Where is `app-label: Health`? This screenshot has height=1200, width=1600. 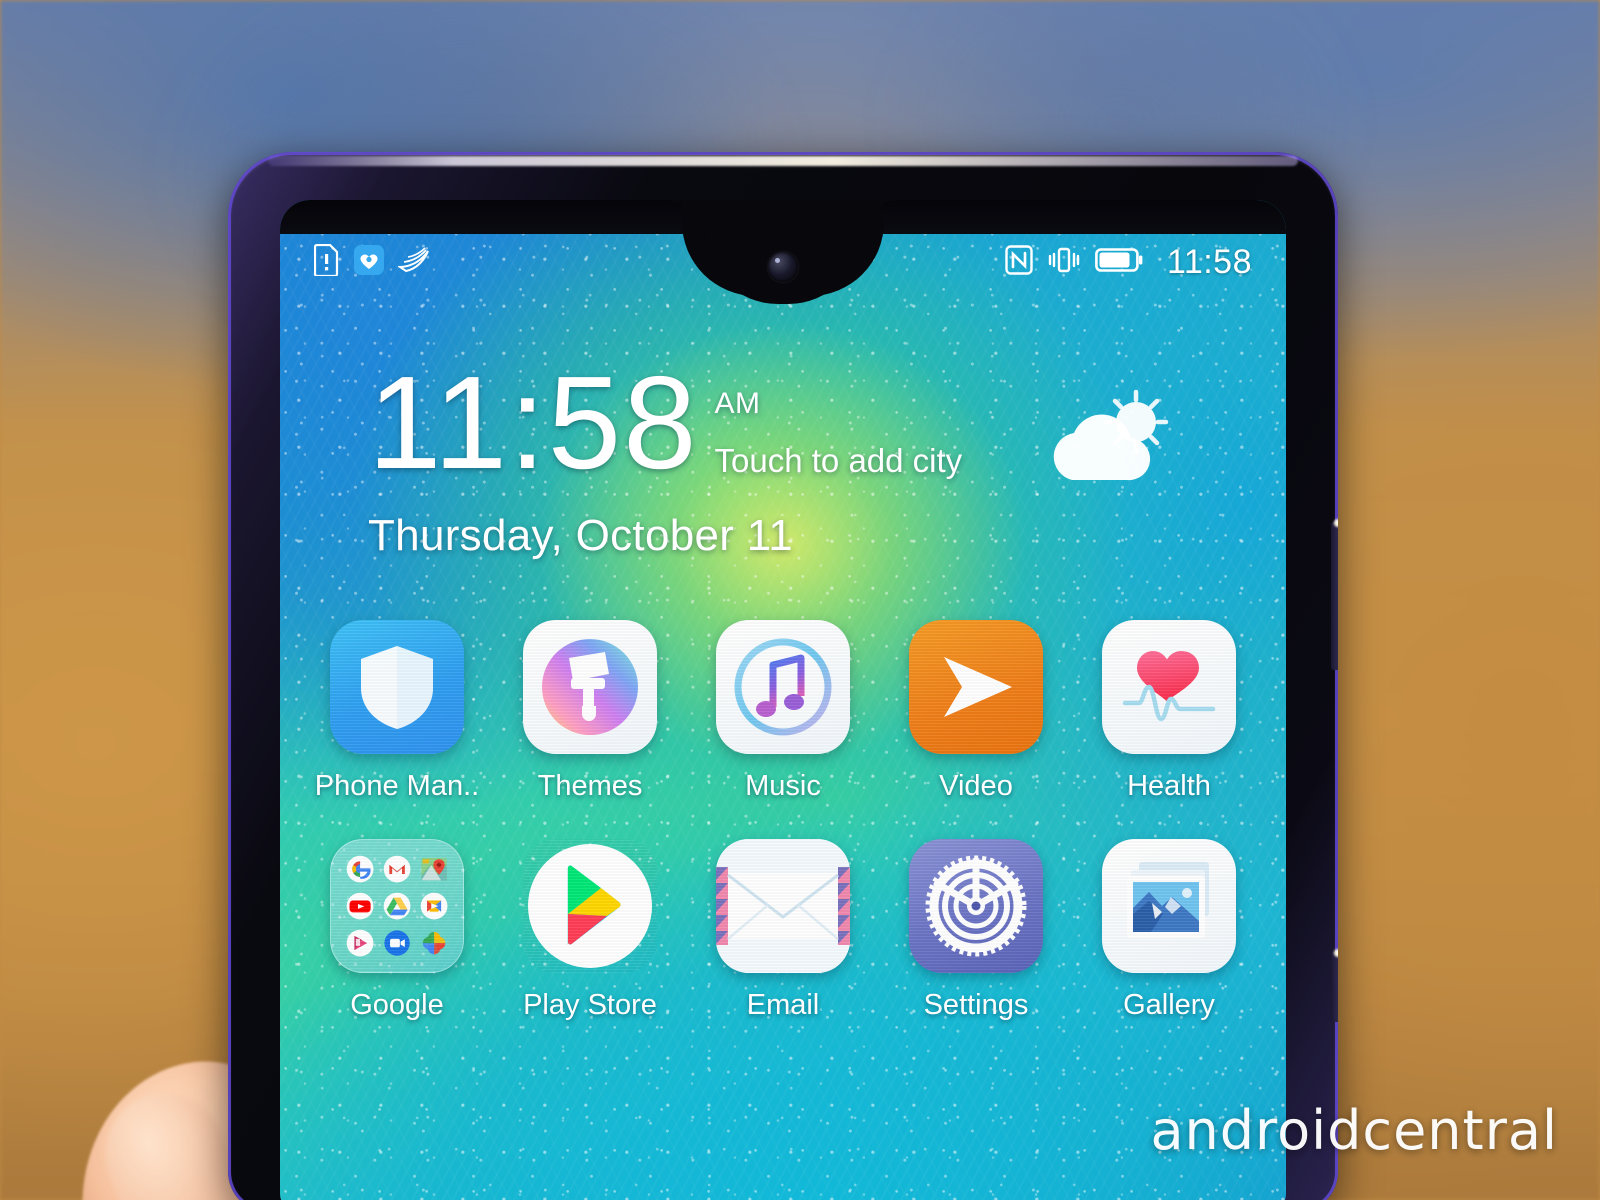
app-label: Health is located at coordinates (1169, 786).